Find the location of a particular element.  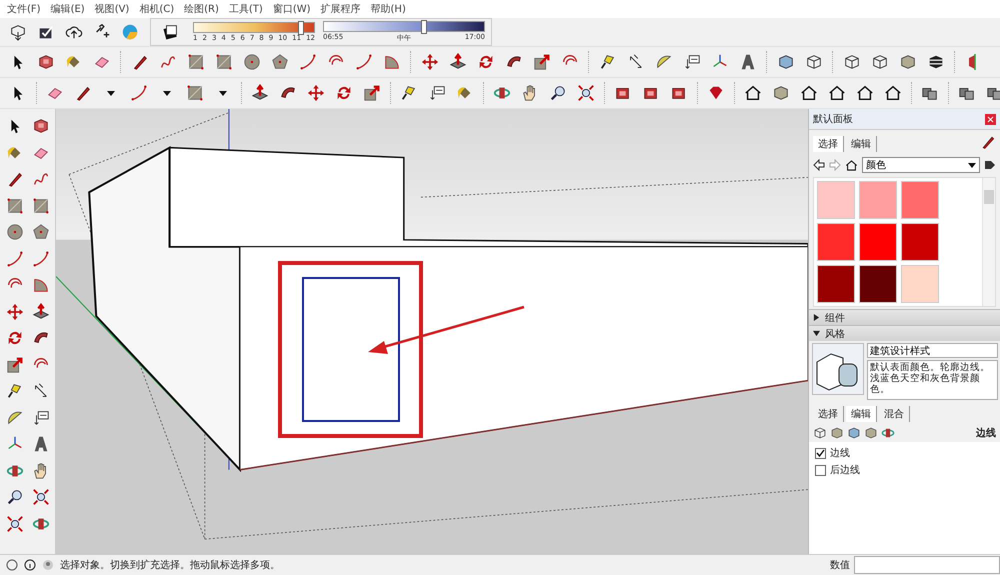

close-icon is located at coordinates (990, 119).